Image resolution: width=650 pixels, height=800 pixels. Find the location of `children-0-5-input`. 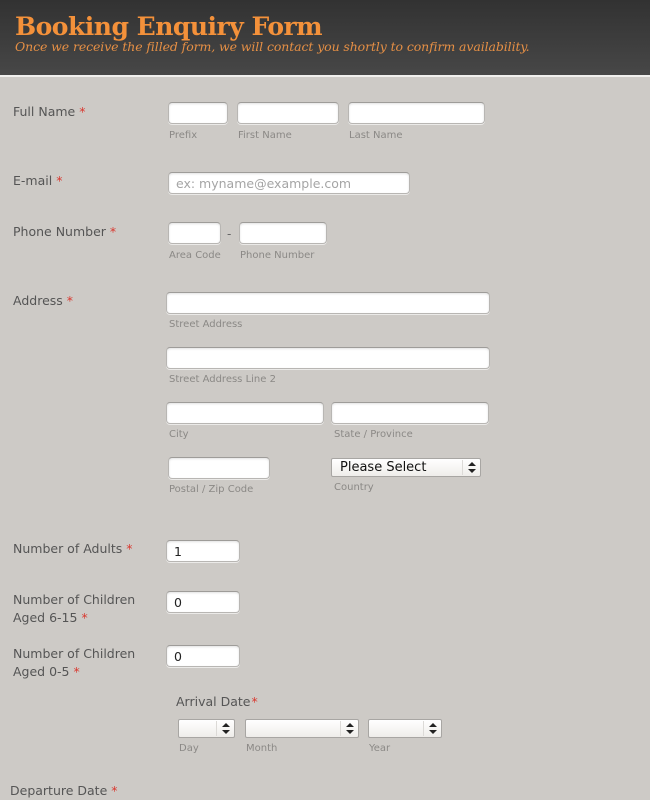

children-0-5-input is located at coordinates (203, 656).